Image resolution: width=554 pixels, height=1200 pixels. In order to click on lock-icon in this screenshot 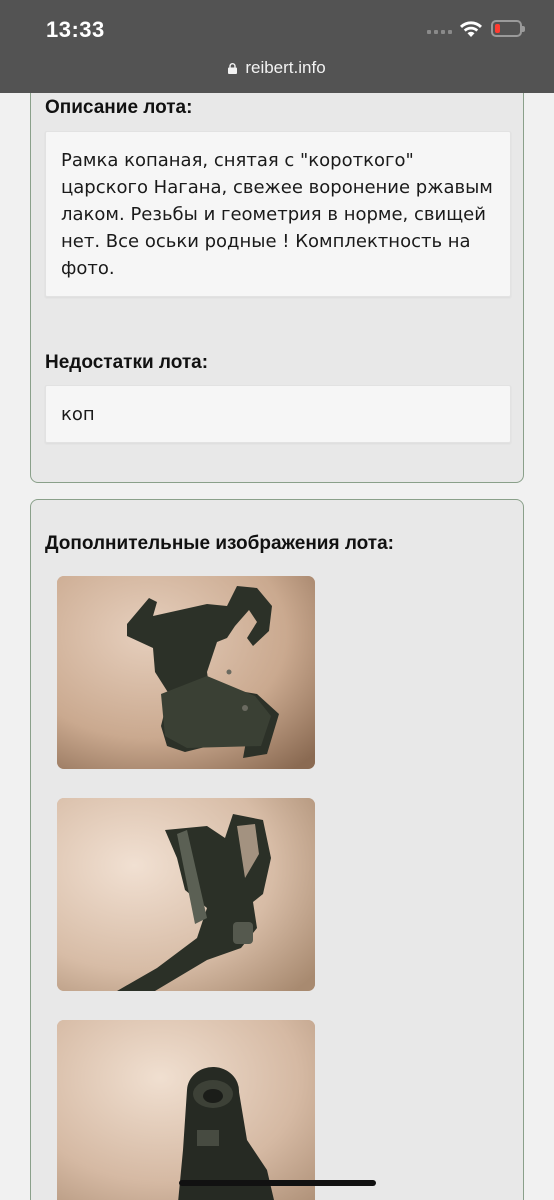, I will do `click(233, 68)`.